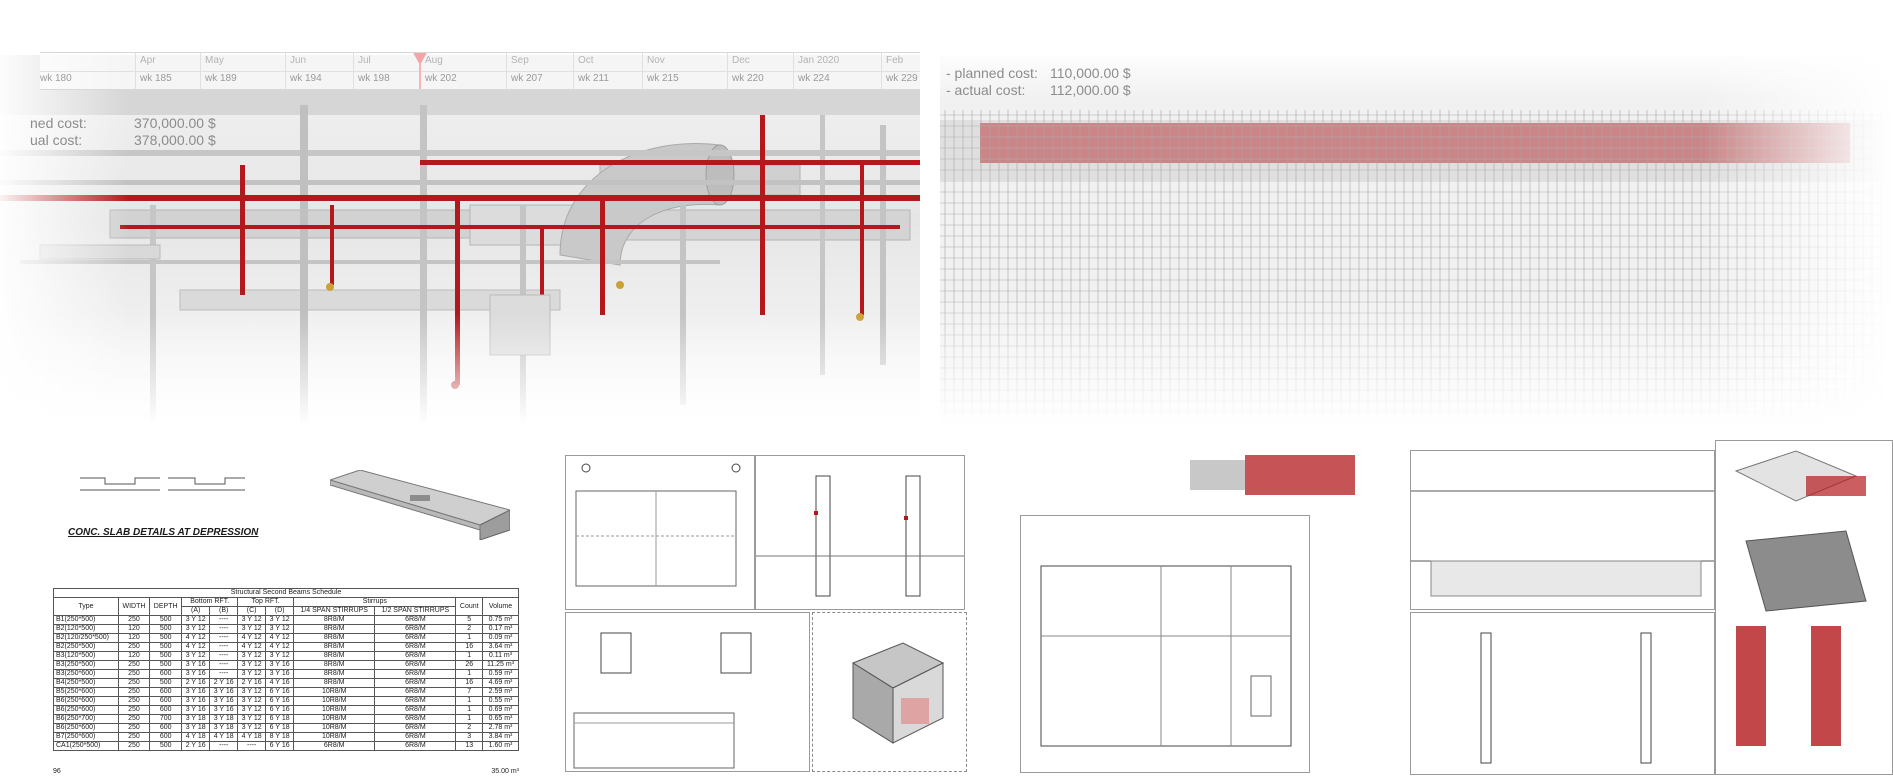  I want to click on drawing-sheet-floor-plan, so click(1165, 644).